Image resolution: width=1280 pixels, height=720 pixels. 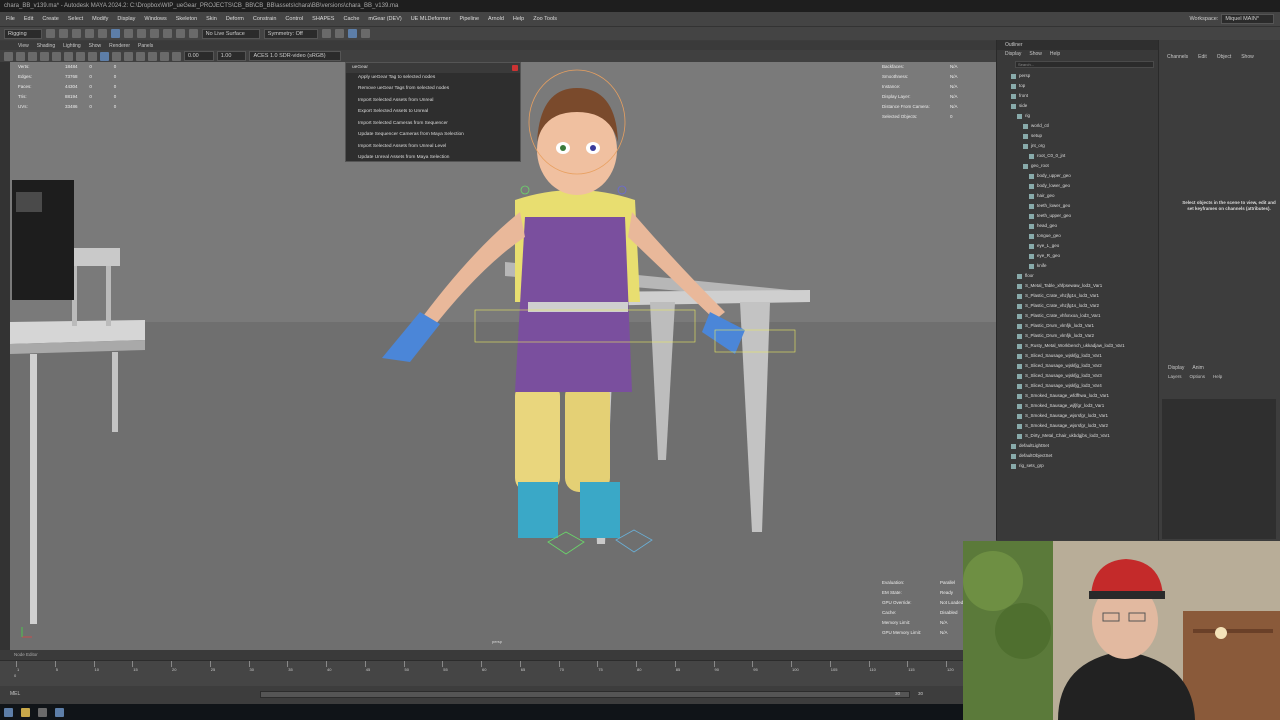 I want to click on range-end-field: 30, so click(x=897, y=693).